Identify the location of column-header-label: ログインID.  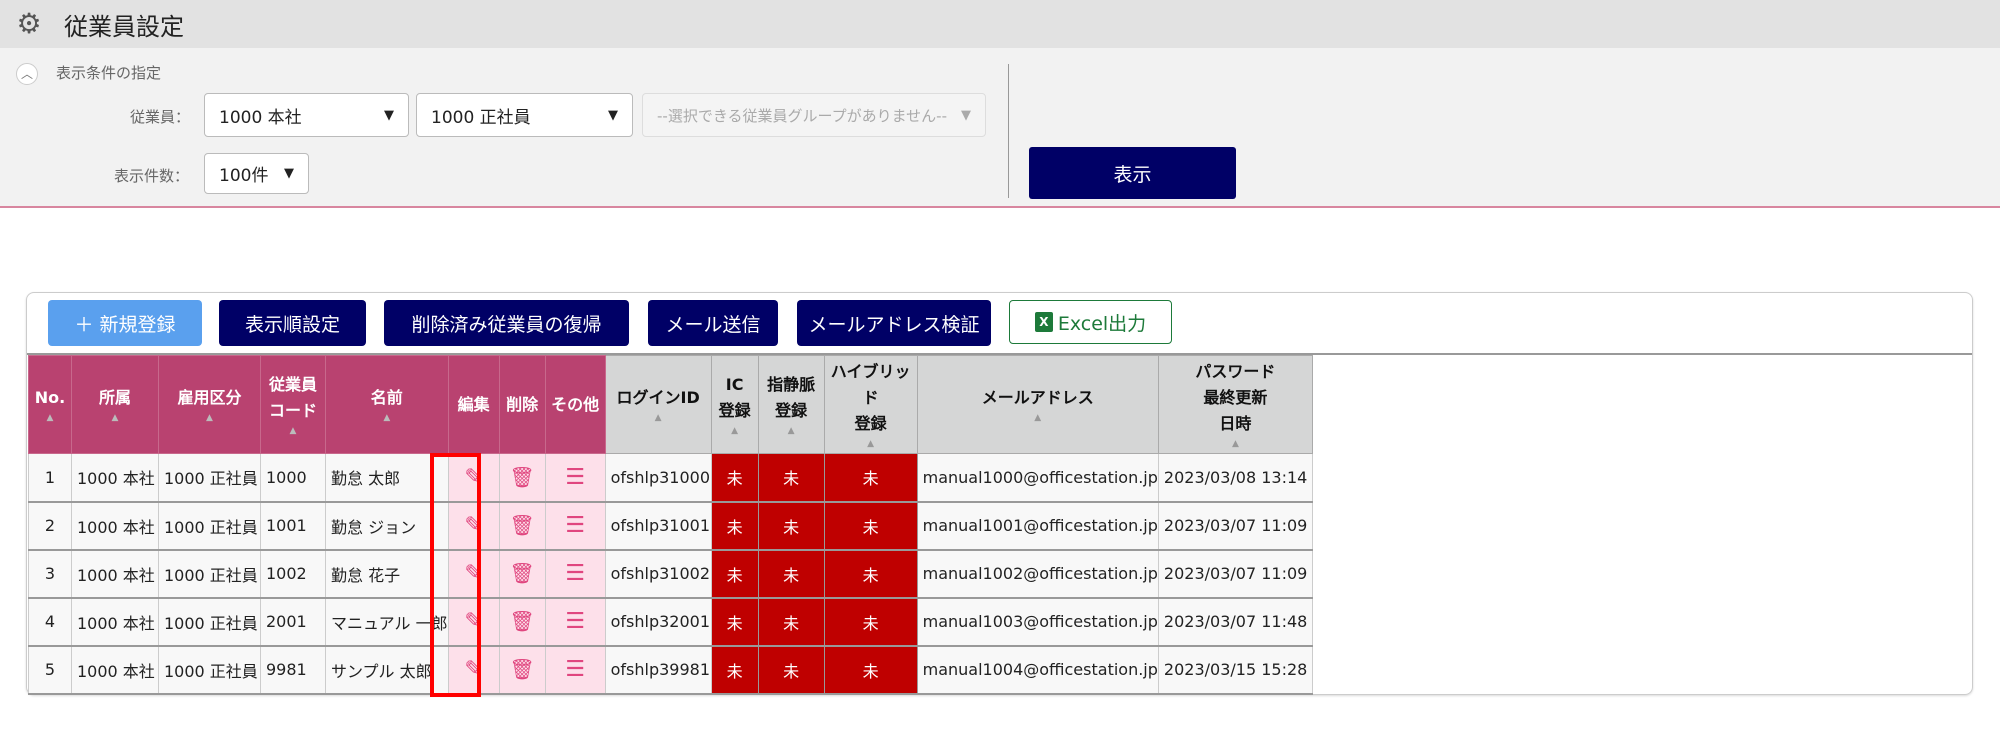
(658, 397).